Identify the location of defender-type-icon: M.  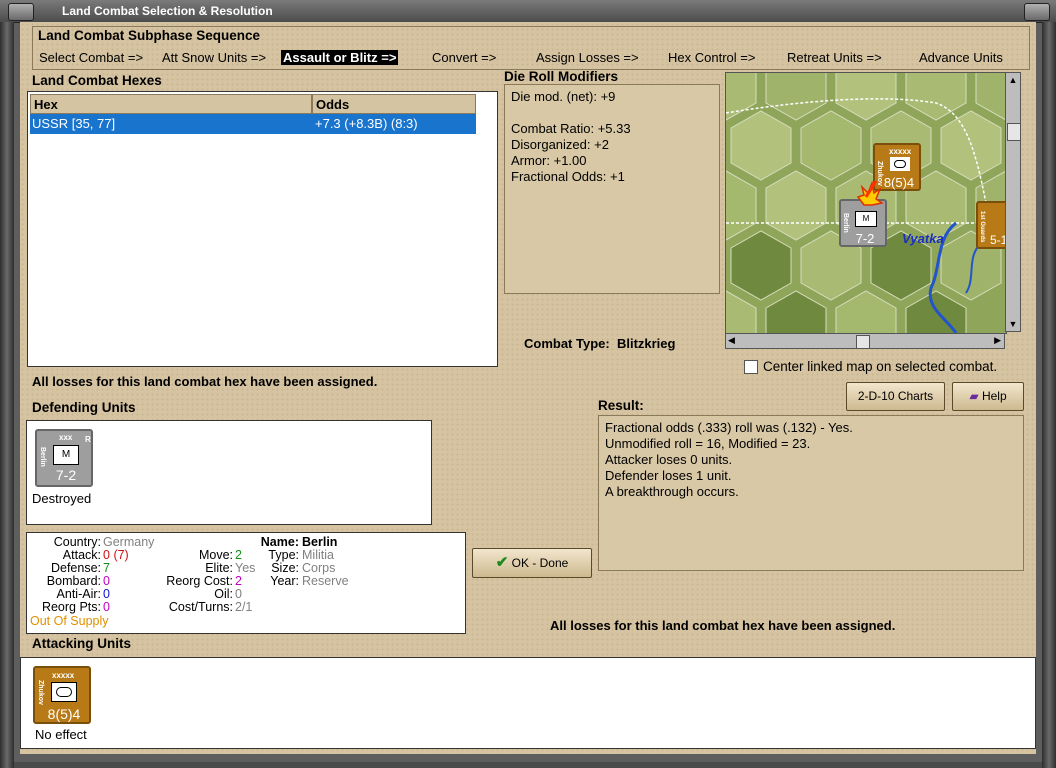
(66, 455).